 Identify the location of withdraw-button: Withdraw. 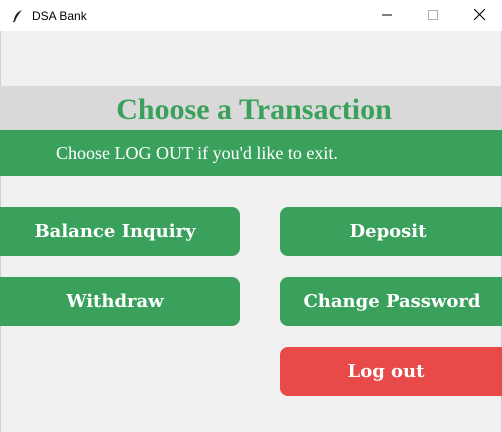
(120, 301).